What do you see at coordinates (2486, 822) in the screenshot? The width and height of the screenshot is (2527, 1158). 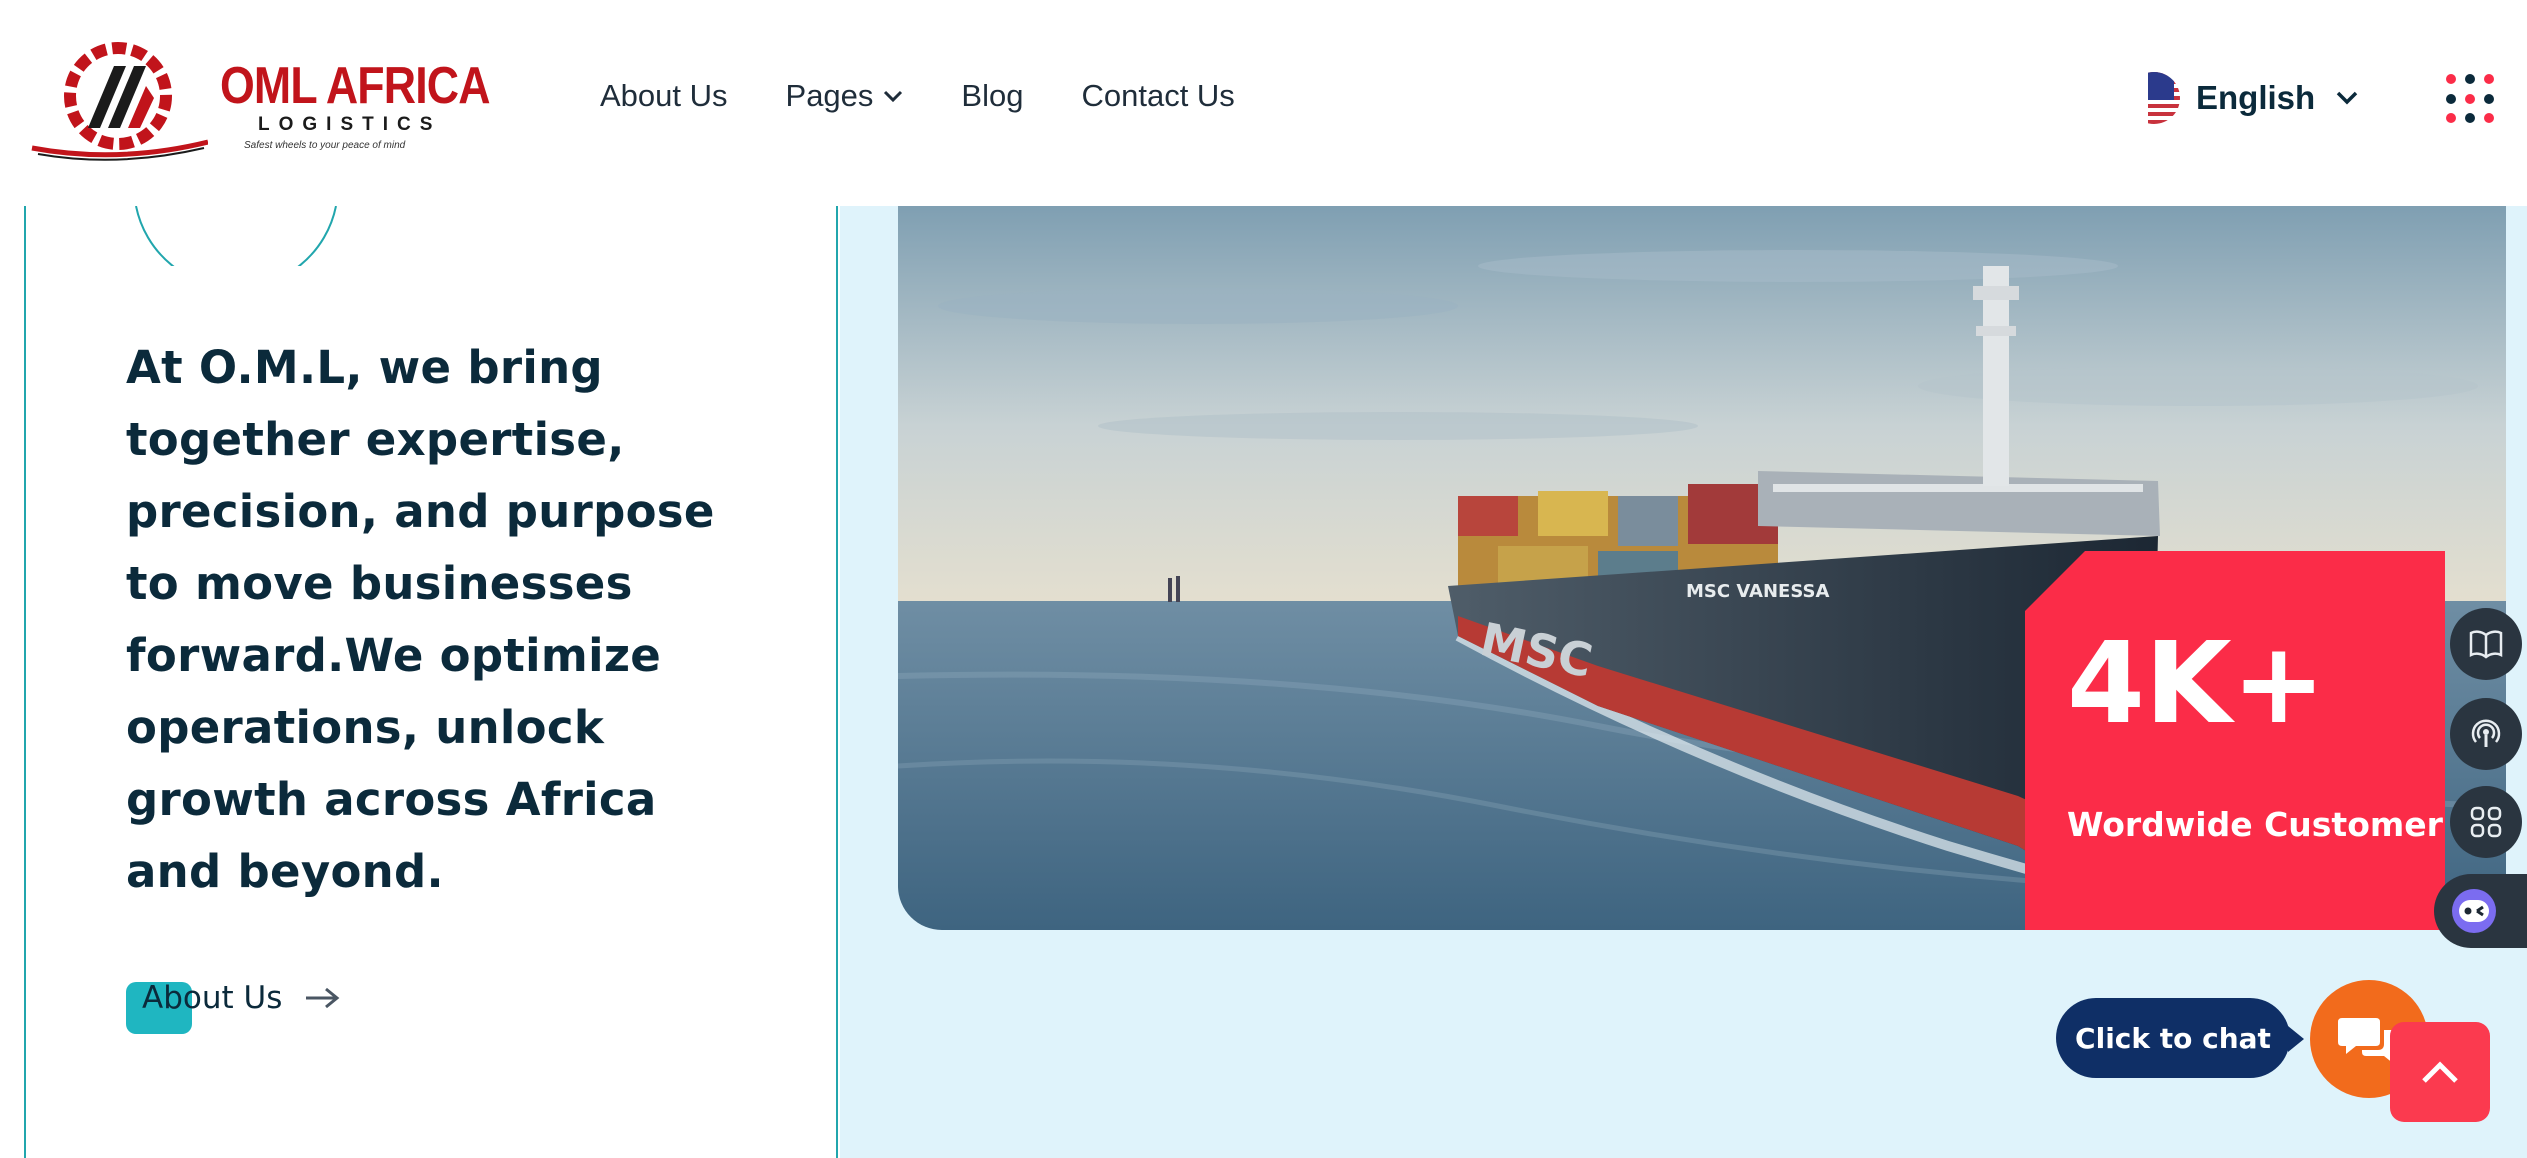 I see `apps-grid-icon` at bounding box center [2486, 822].